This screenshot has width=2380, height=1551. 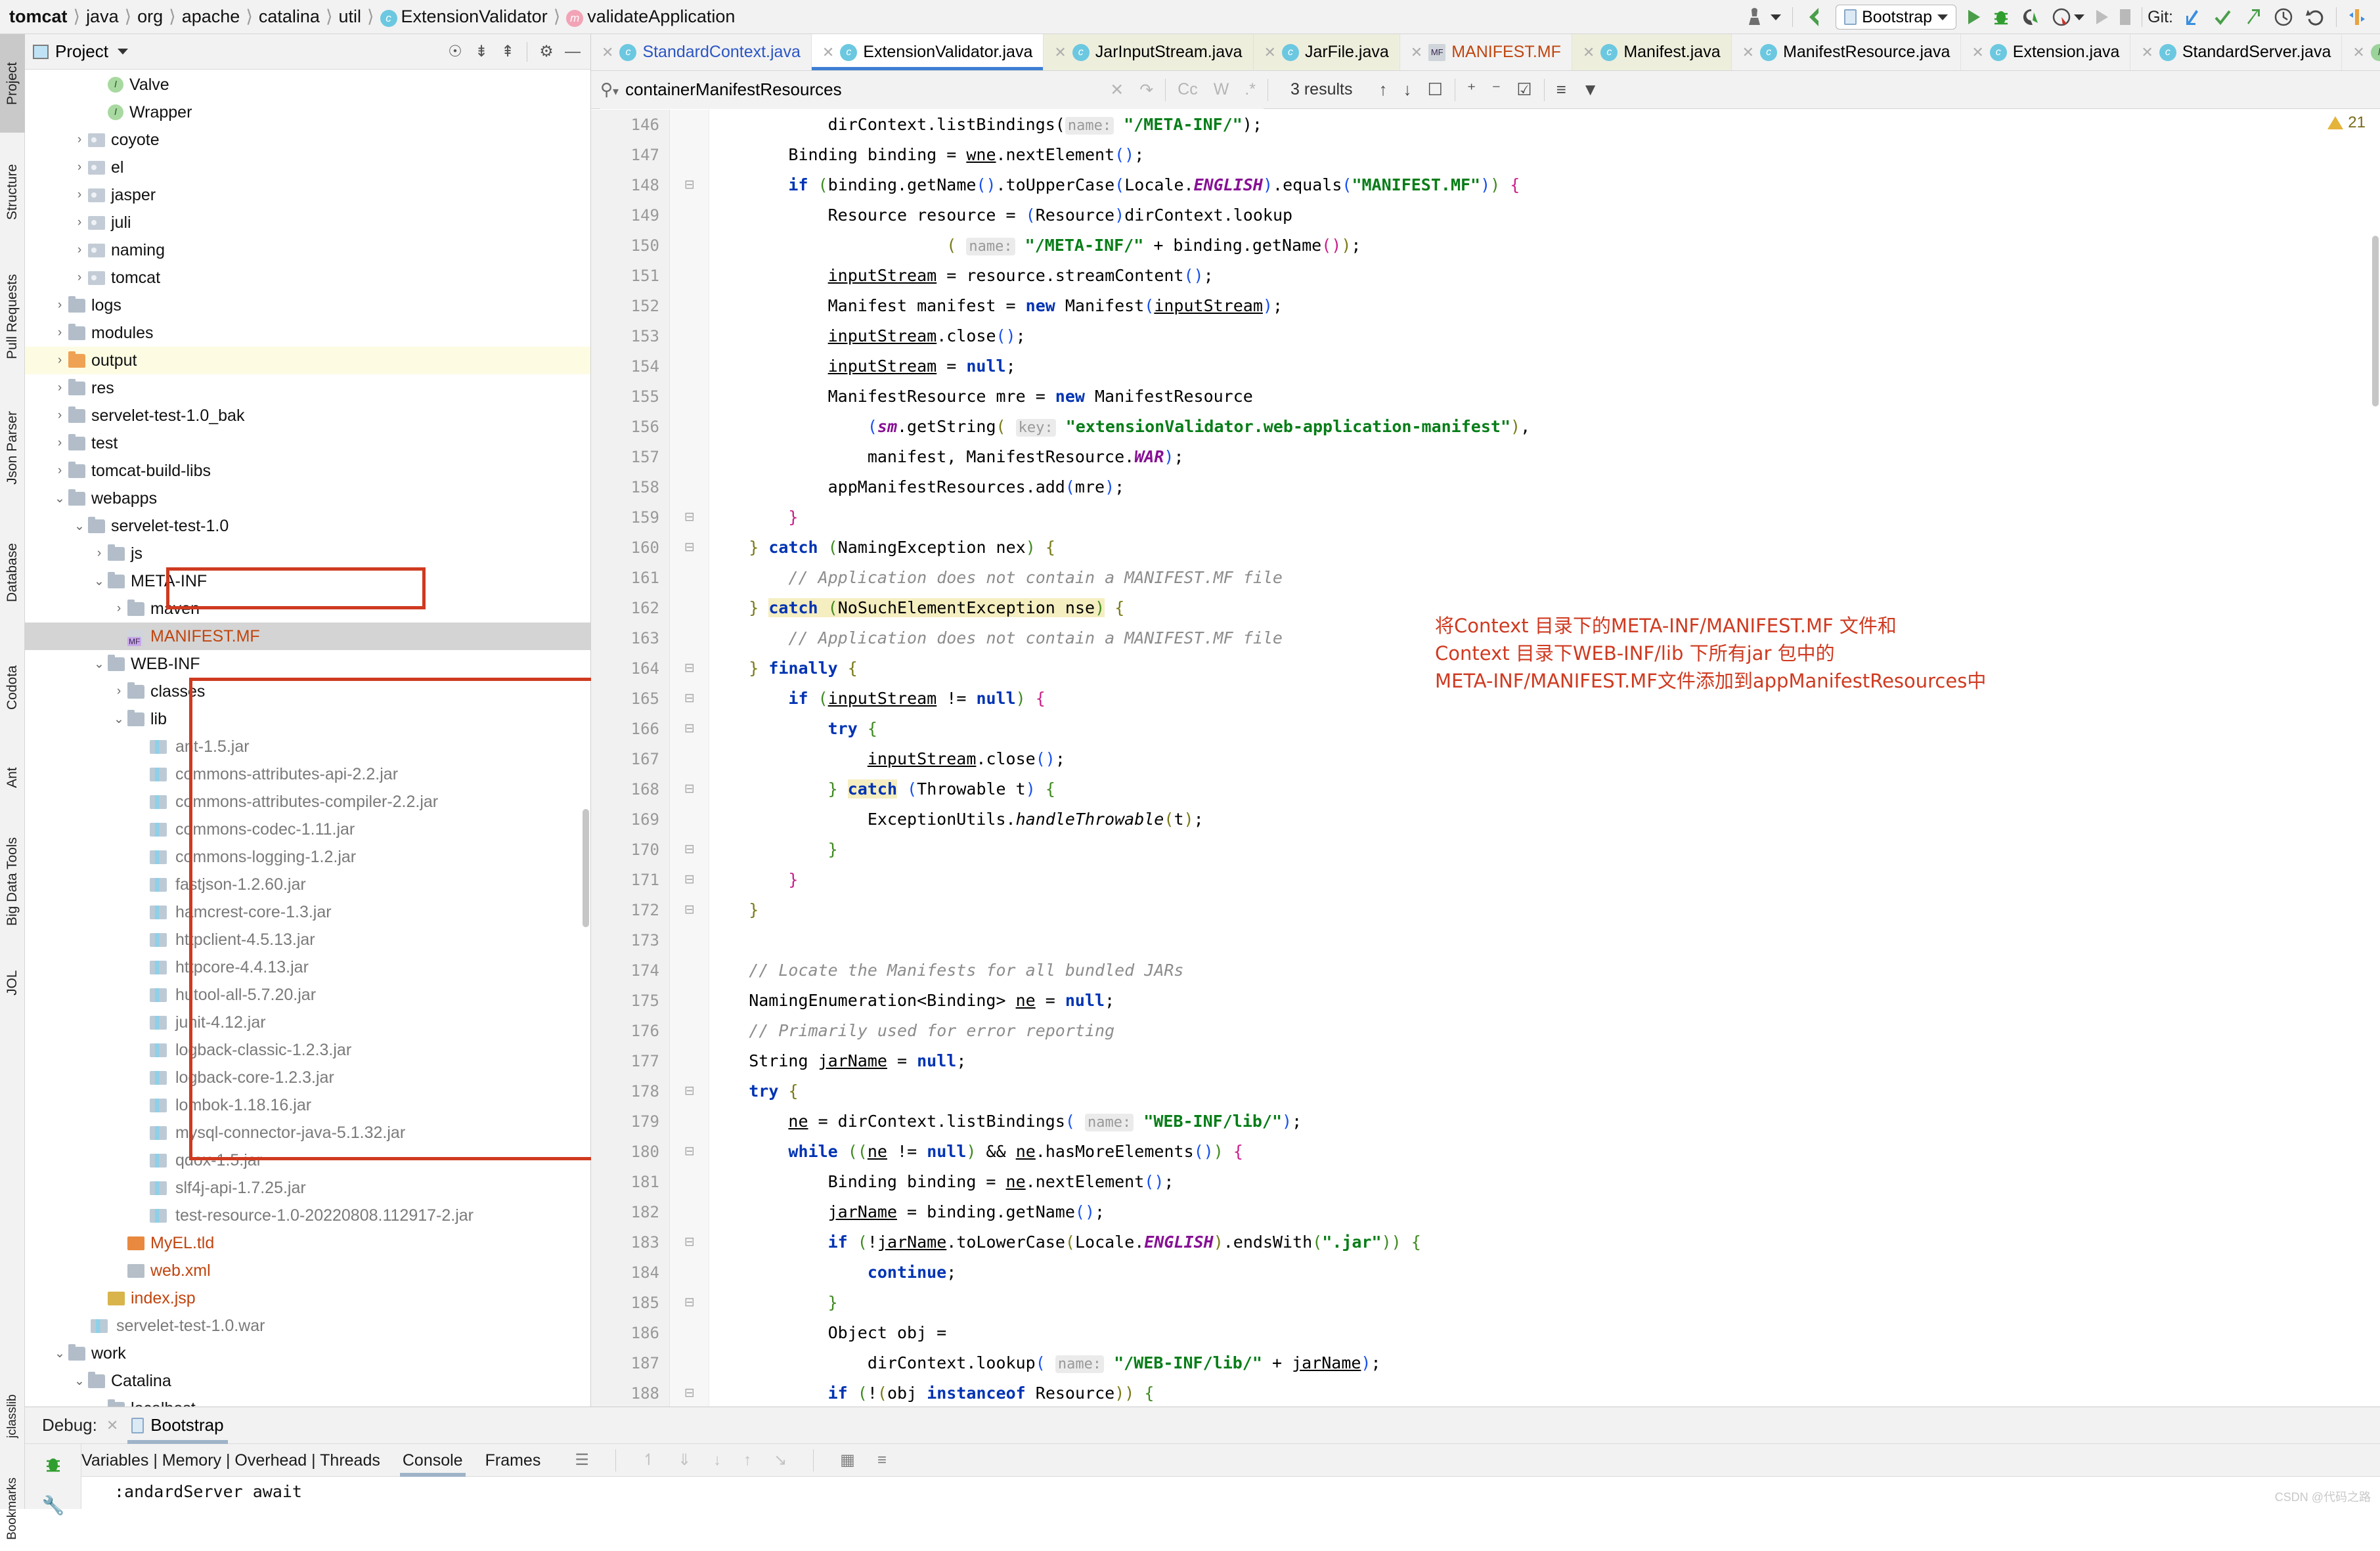 I want to click on layout-icon: ☰, so click(x=582, y=1460).